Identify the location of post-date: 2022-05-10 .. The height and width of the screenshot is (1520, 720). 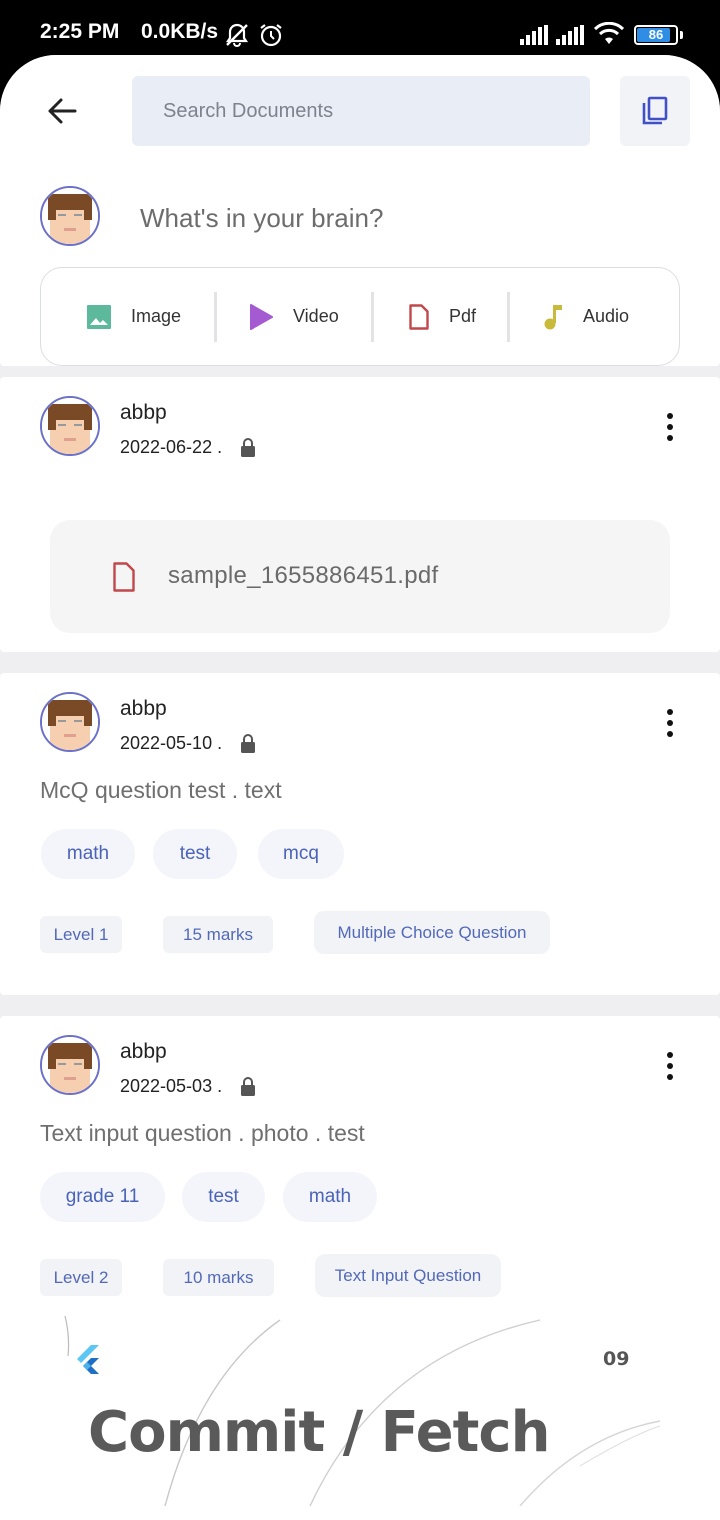
(171, 743).